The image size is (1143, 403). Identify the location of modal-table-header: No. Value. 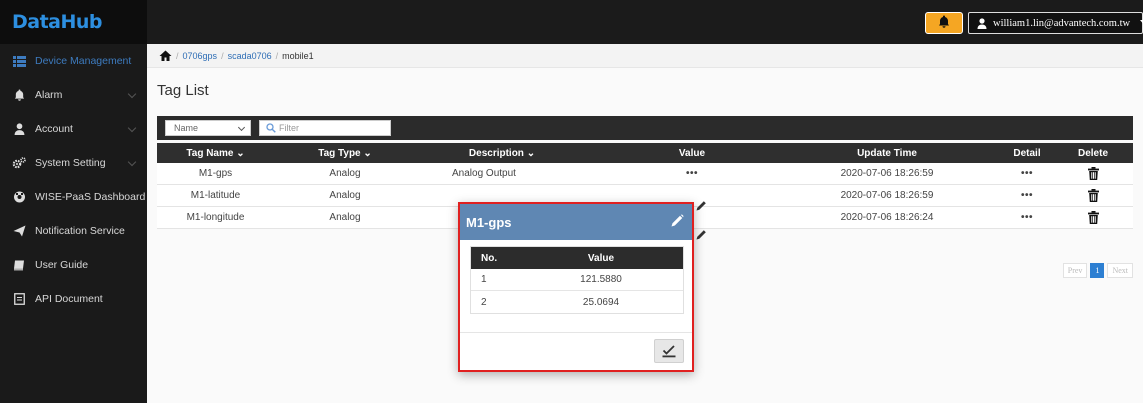
(577, 258).